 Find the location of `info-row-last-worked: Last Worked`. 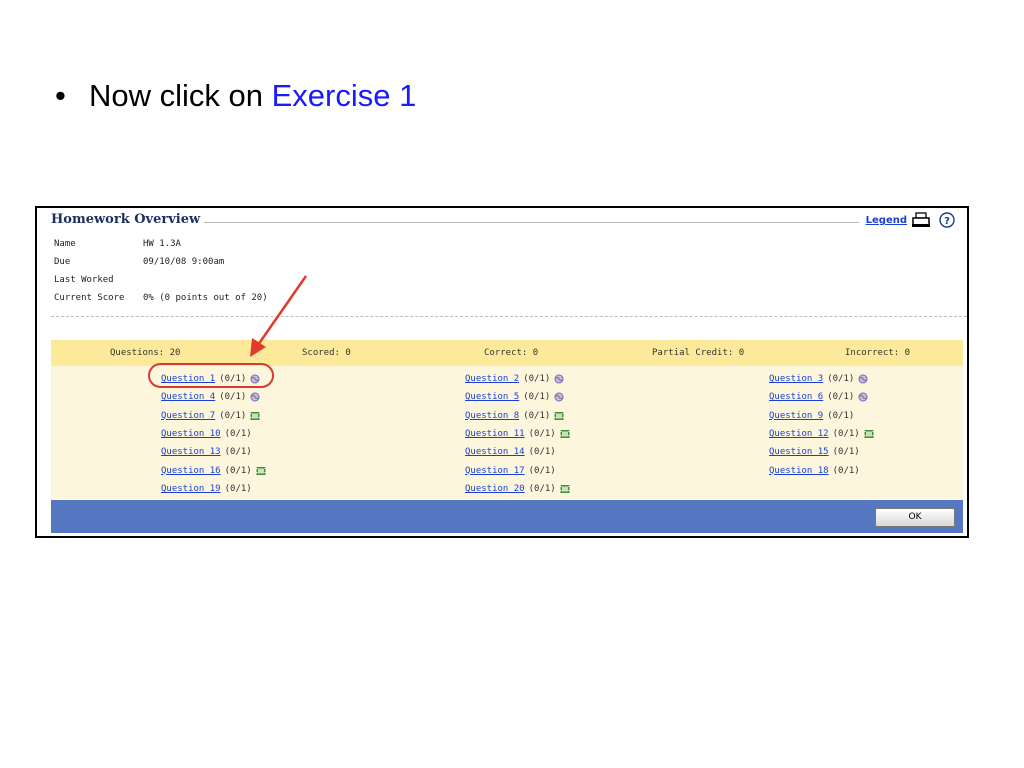

info-row-last-worked: Last Worked is located at coordinates (161, 284).